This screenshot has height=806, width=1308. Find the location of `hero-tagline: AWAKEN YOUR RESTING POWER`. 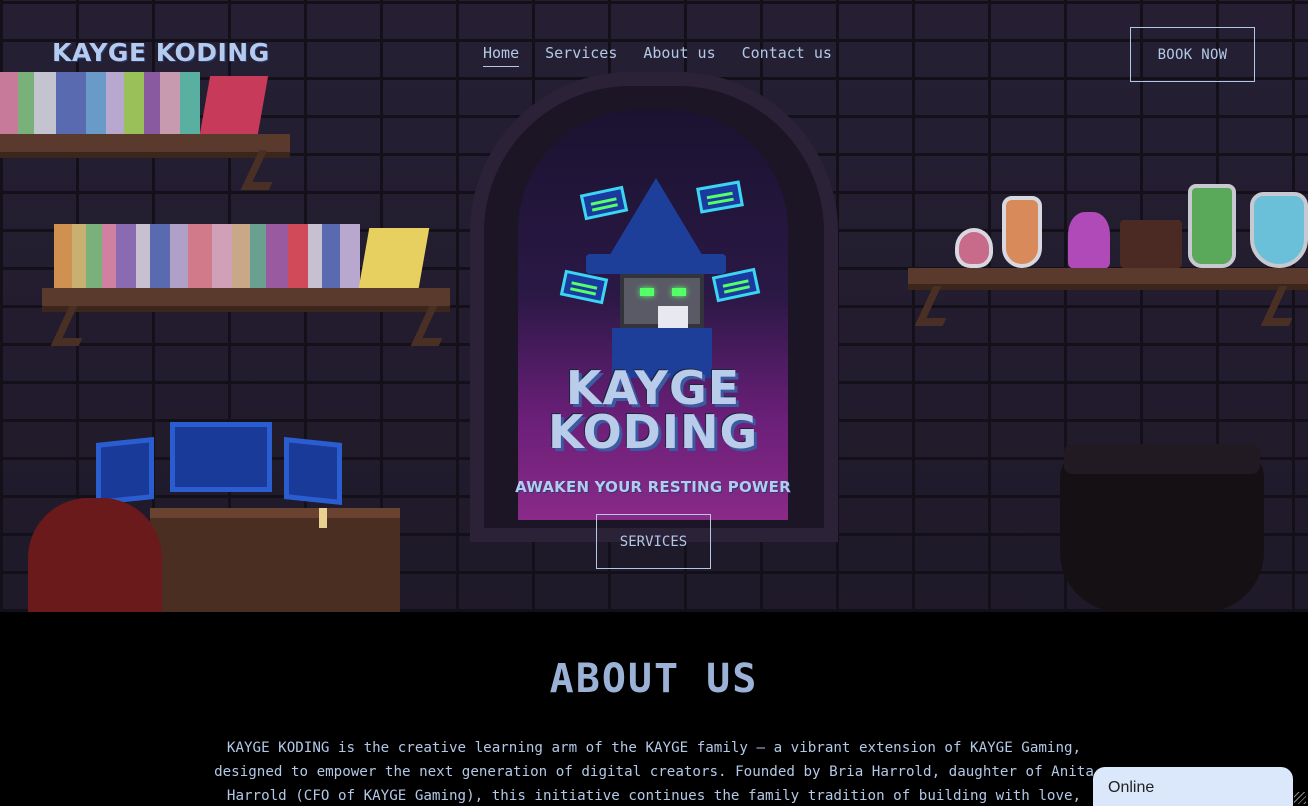

hero-tagline: AWAKEN YOUR RESTING POWER is located at coordinates (653, 487).